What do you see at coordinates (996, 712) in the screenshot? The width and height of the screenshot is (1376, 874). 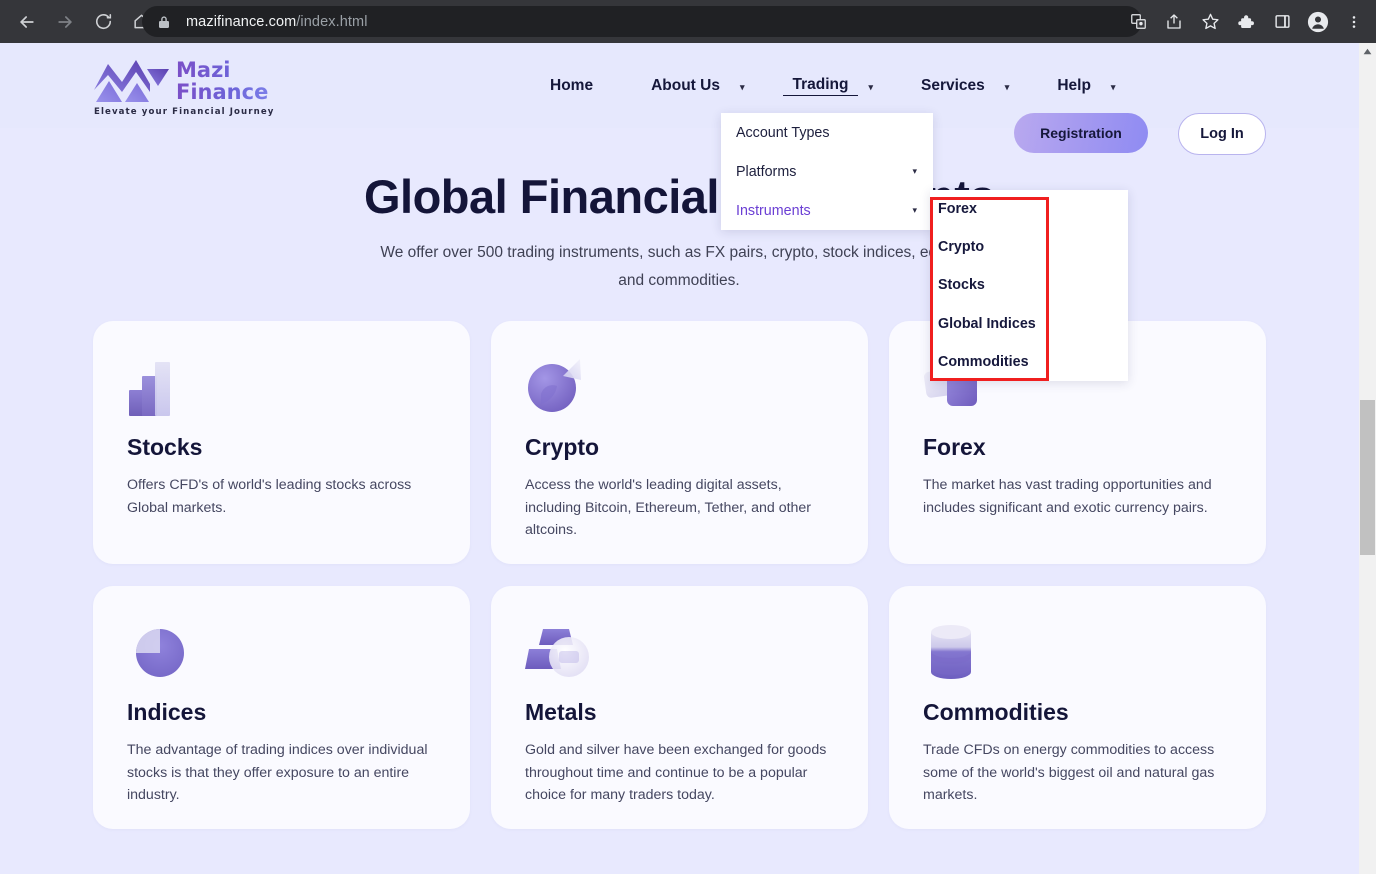 I see `card-commodities-title: Commodities` at bounding box center [996, 712].